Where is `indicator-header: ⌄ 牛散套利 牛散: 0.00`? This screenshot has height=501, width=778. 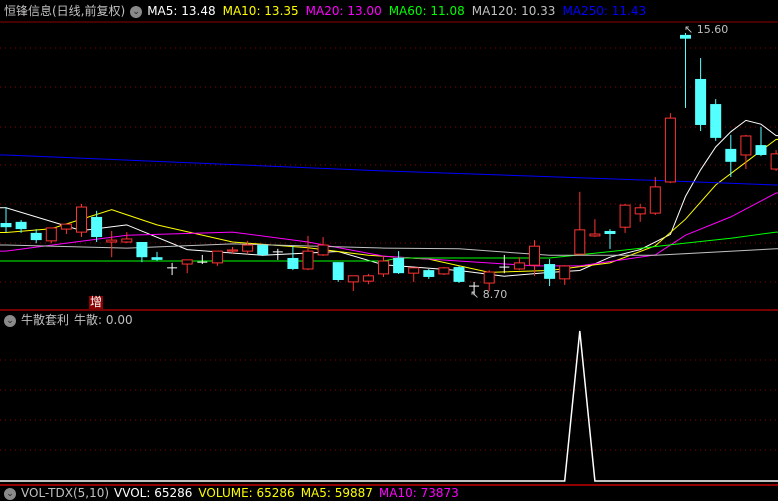 indicator-header: ⌄ 牛散套利 牛散: 0.00 is located at coordinates (68, 320).